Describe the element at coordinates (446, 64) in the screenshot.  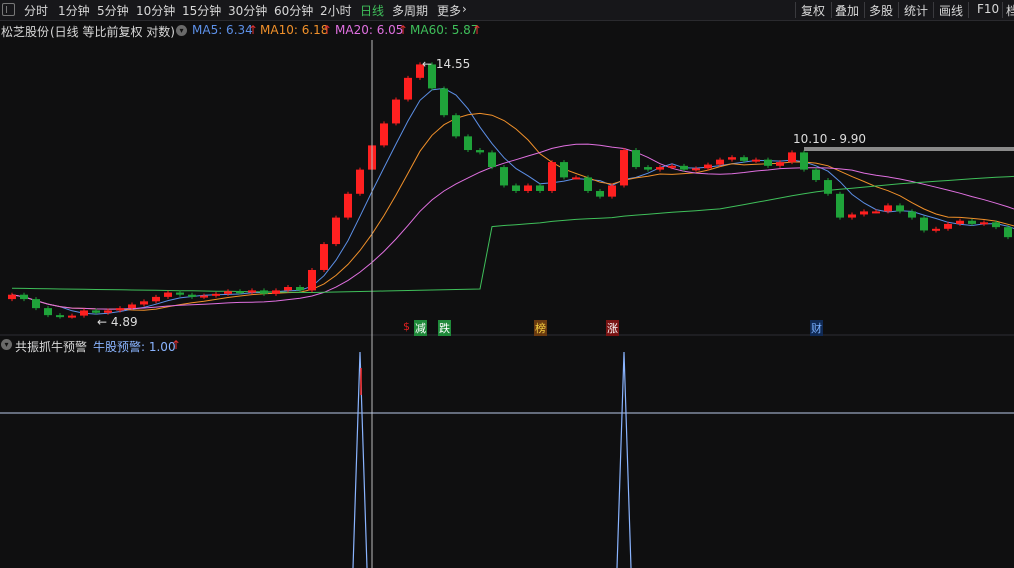
I see `high-price-label: ← 14.55` at that location.